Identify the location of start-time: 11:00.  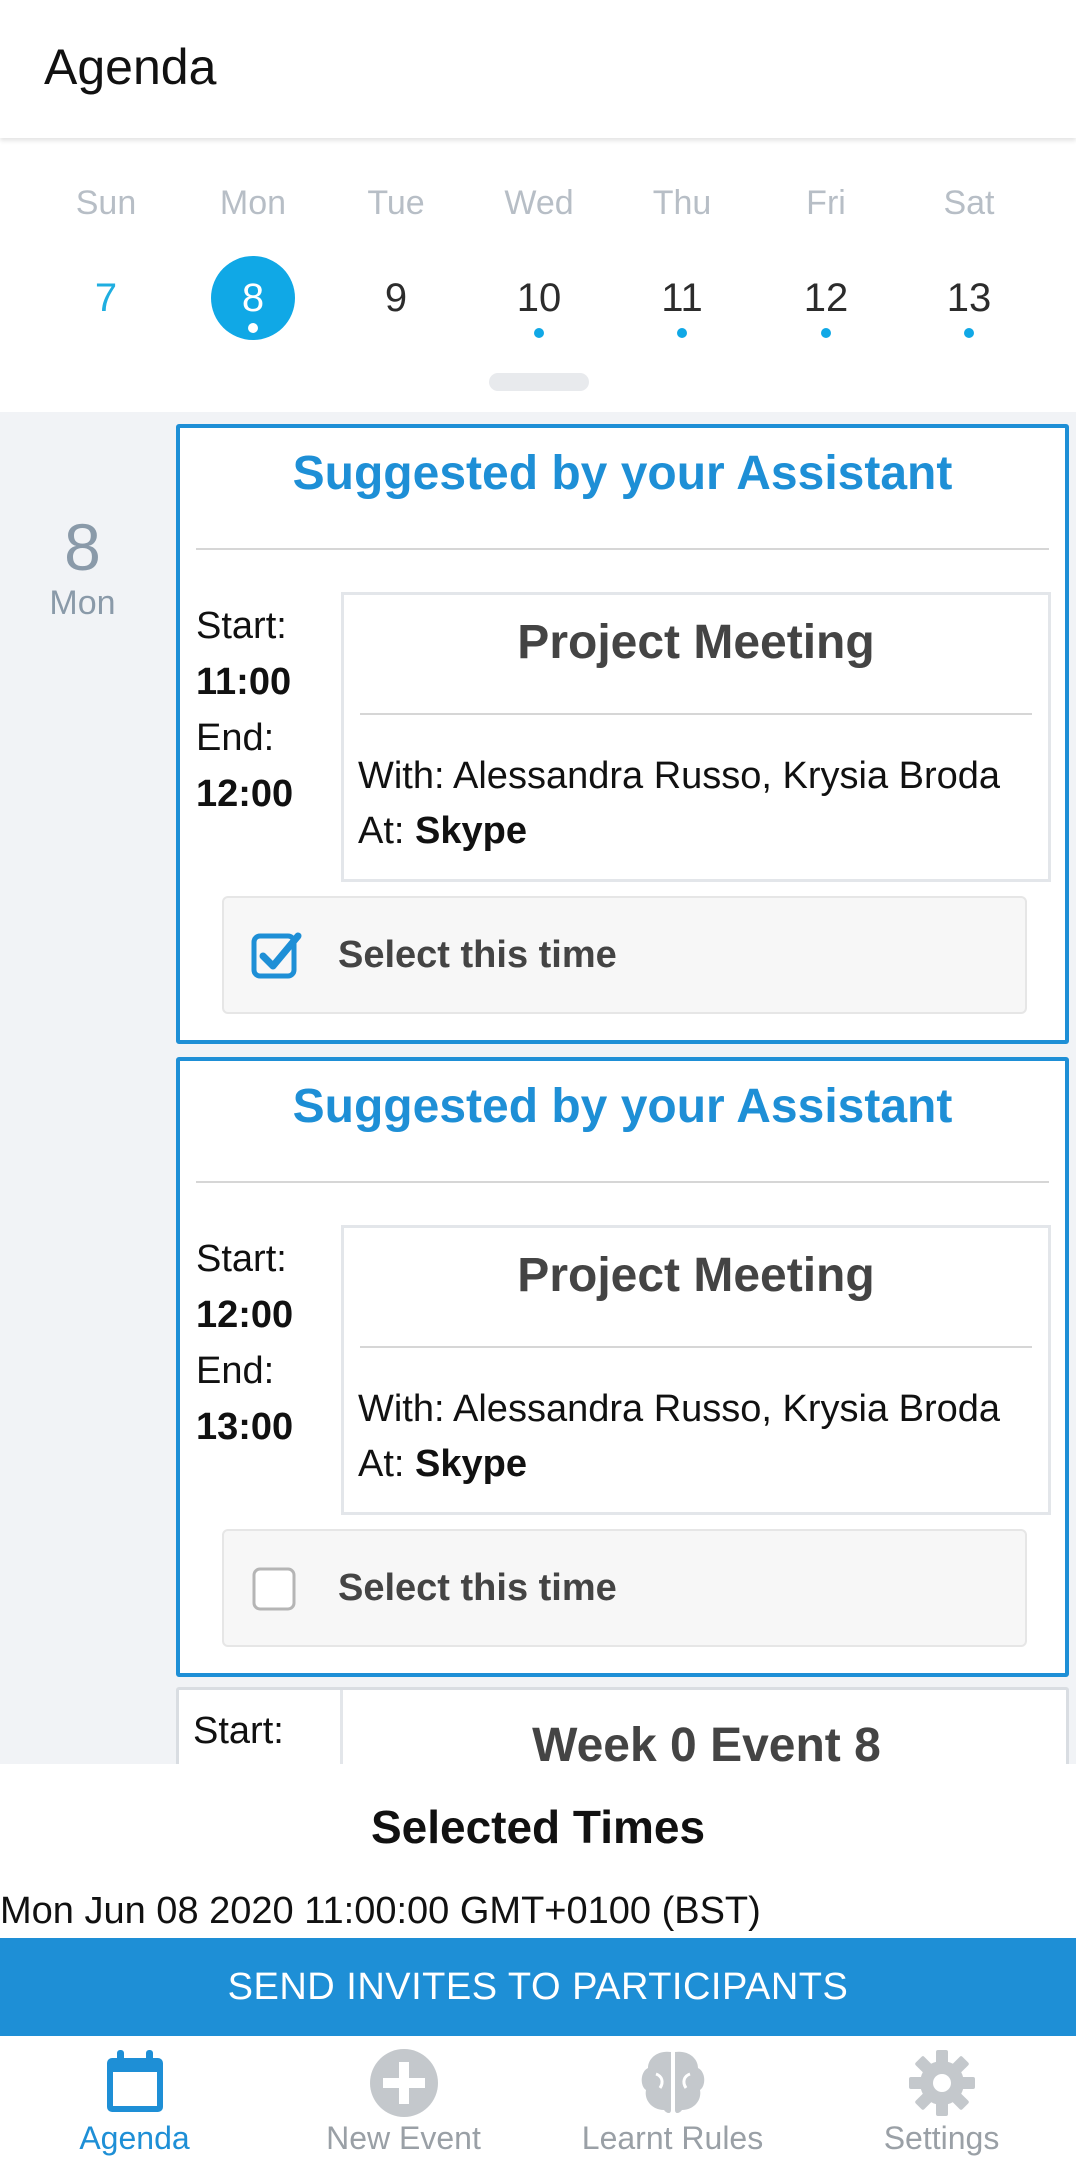
(244, 682).